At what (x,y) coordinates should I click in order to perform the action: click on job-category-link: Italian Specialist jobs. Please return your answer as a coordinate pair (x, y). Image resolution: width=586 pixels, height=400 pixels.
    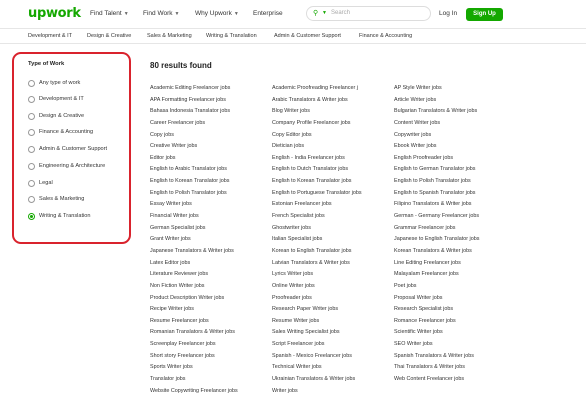
    Looking at the image, I should click on (333, 240).